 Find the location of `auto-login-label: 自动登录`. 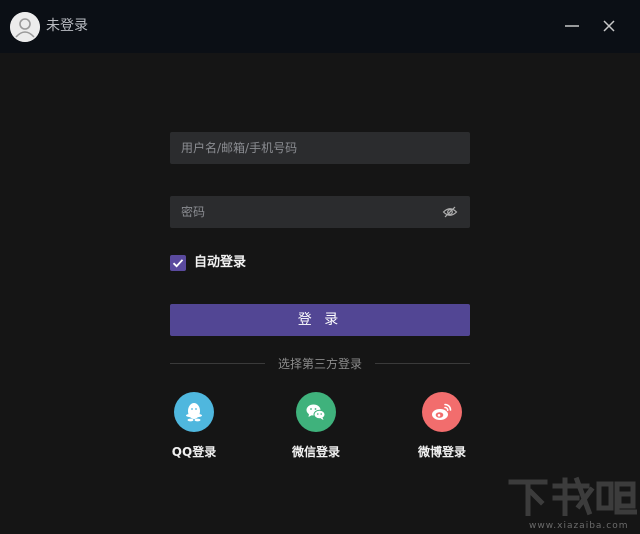

auto-login-label: 自动登录 is located at coordinates (220, 263).